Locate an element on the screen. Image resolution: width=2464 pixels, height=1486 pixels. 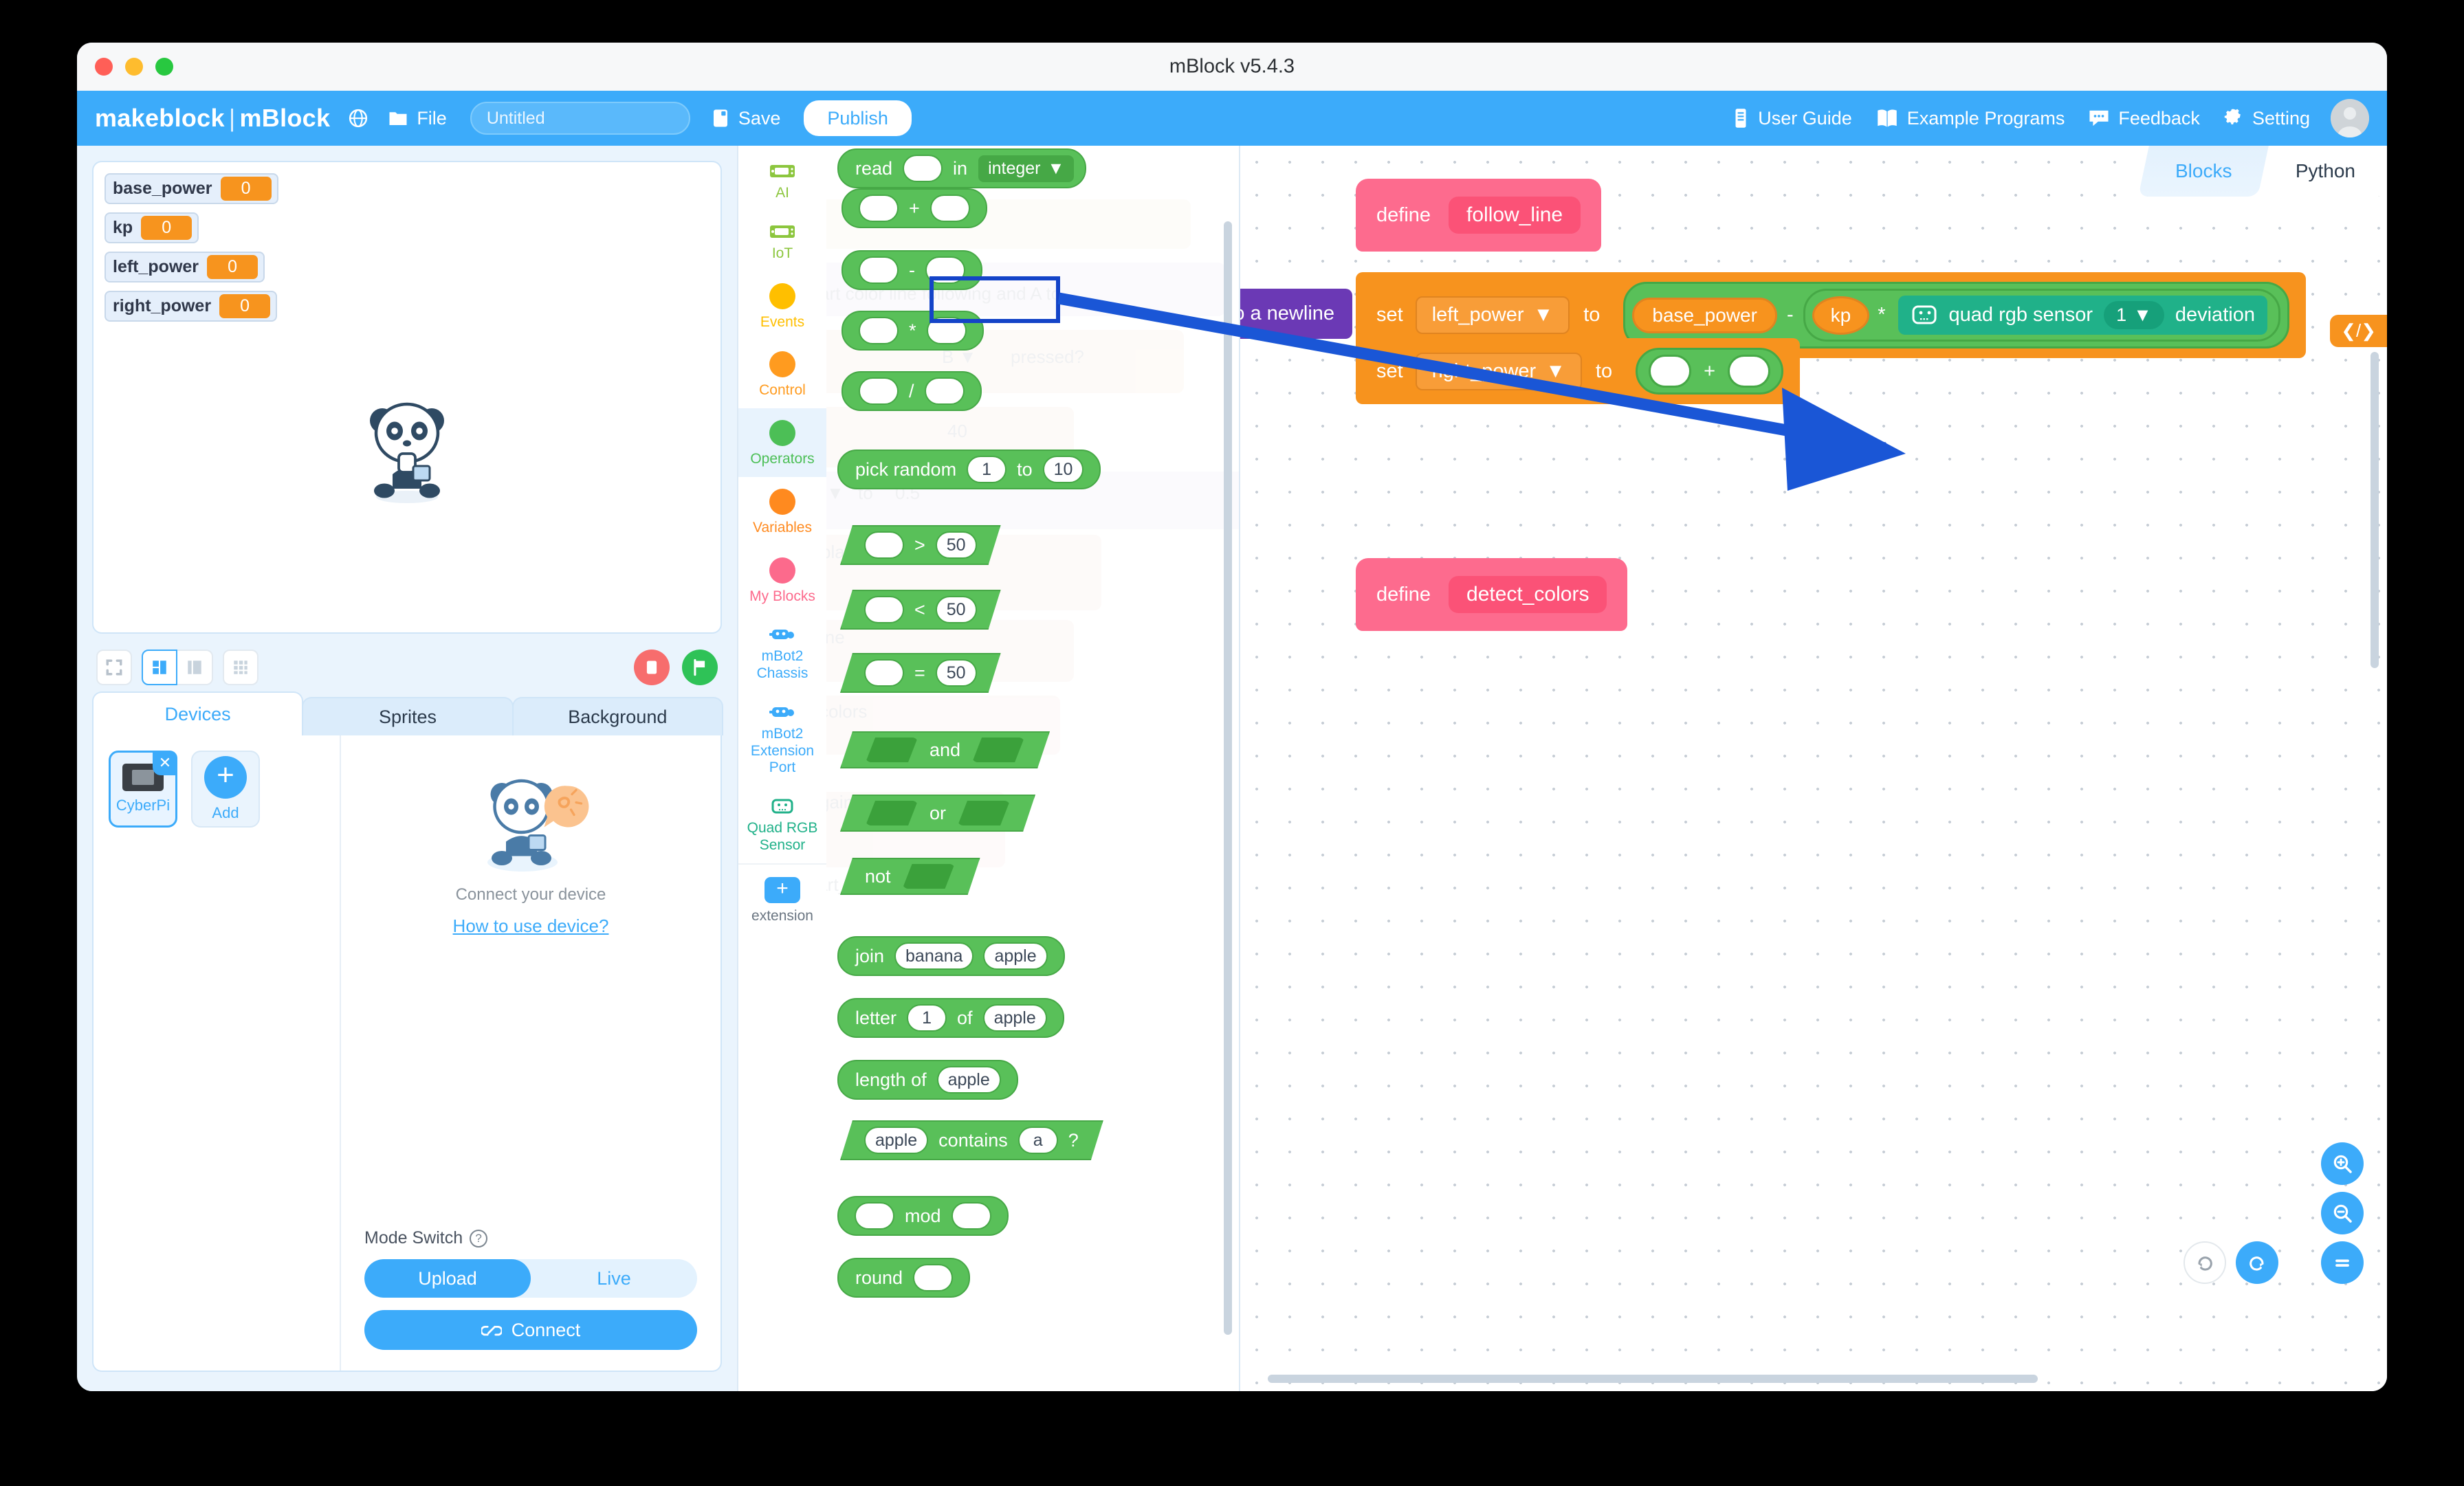
setting-button: Setting is located at coordinates (2266, 119).